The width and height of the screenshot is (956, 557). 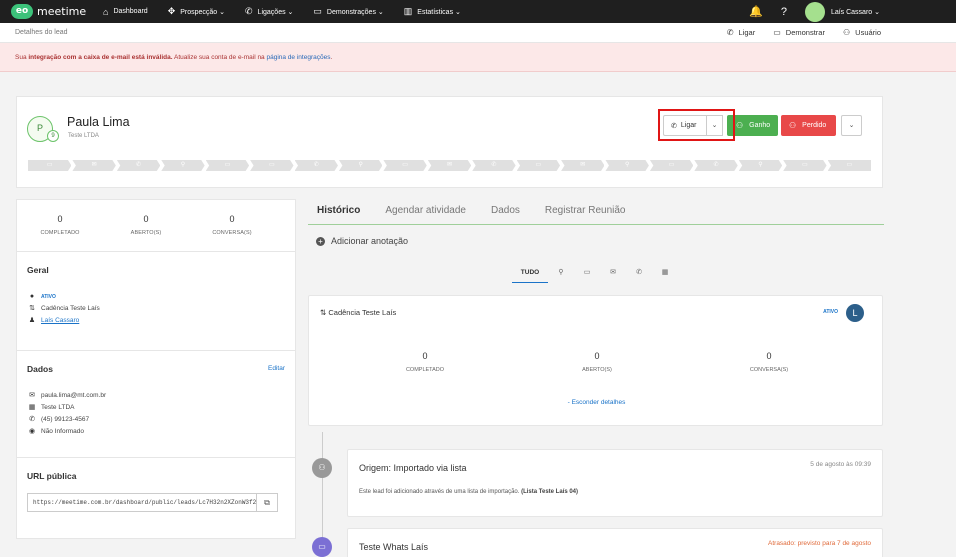 I want to click on user-menu: Laís Cassaro ⌄, so click(x=855, y=12).